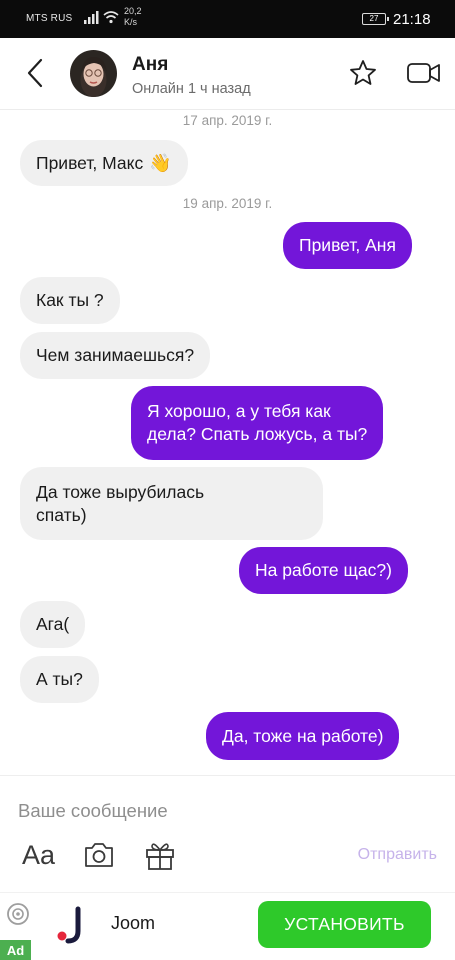 The width and height of the screenshot is (455, 960). Describe the element at coordinates (227, 926) in the screenshot. I see `ad-banner: Ad Joom УСТАНОВИТЬ` at that location.